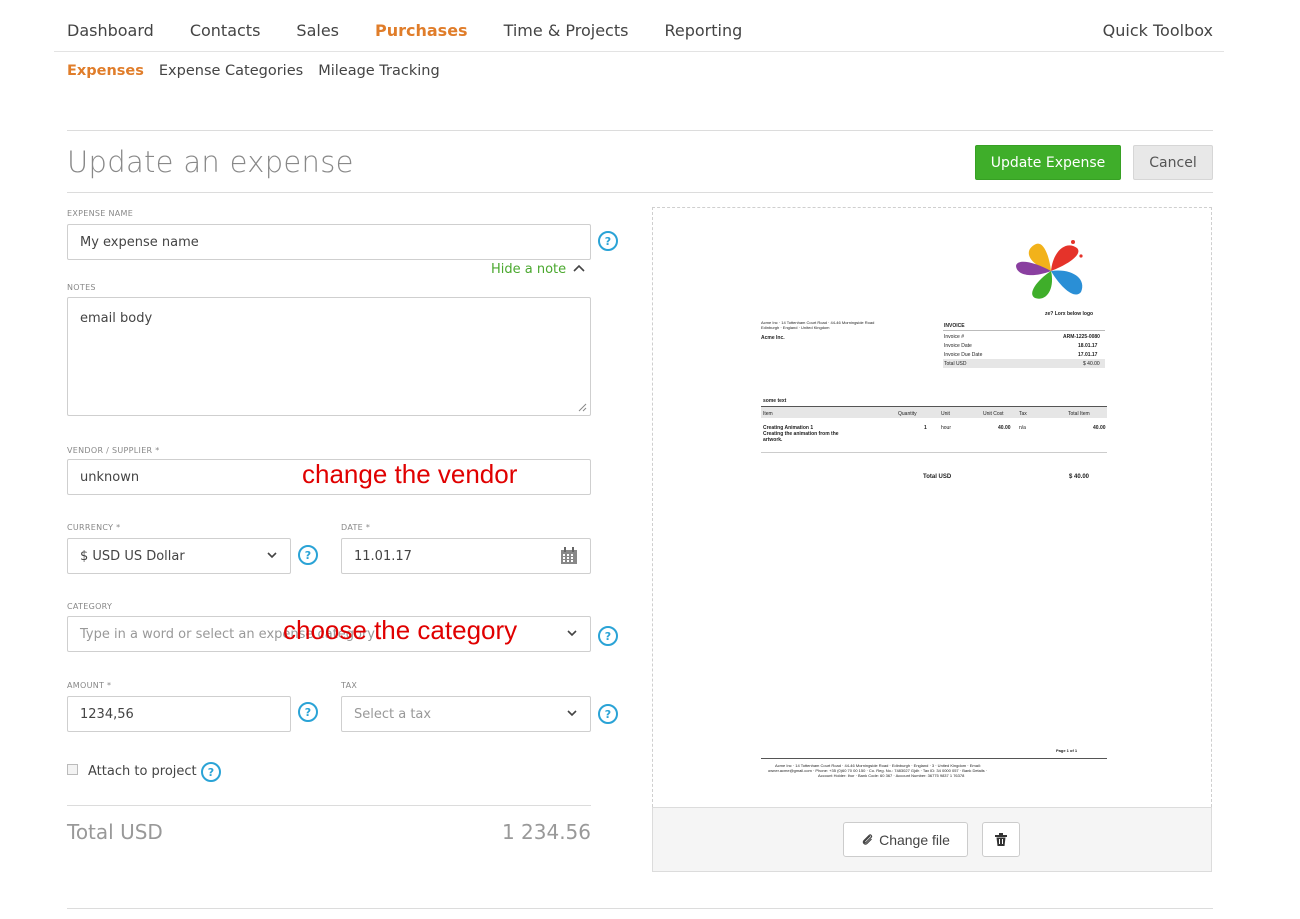  Describe the element at coordinates (90, 606) in the screenshot. I see `category-label: CATEGORY` at that location.